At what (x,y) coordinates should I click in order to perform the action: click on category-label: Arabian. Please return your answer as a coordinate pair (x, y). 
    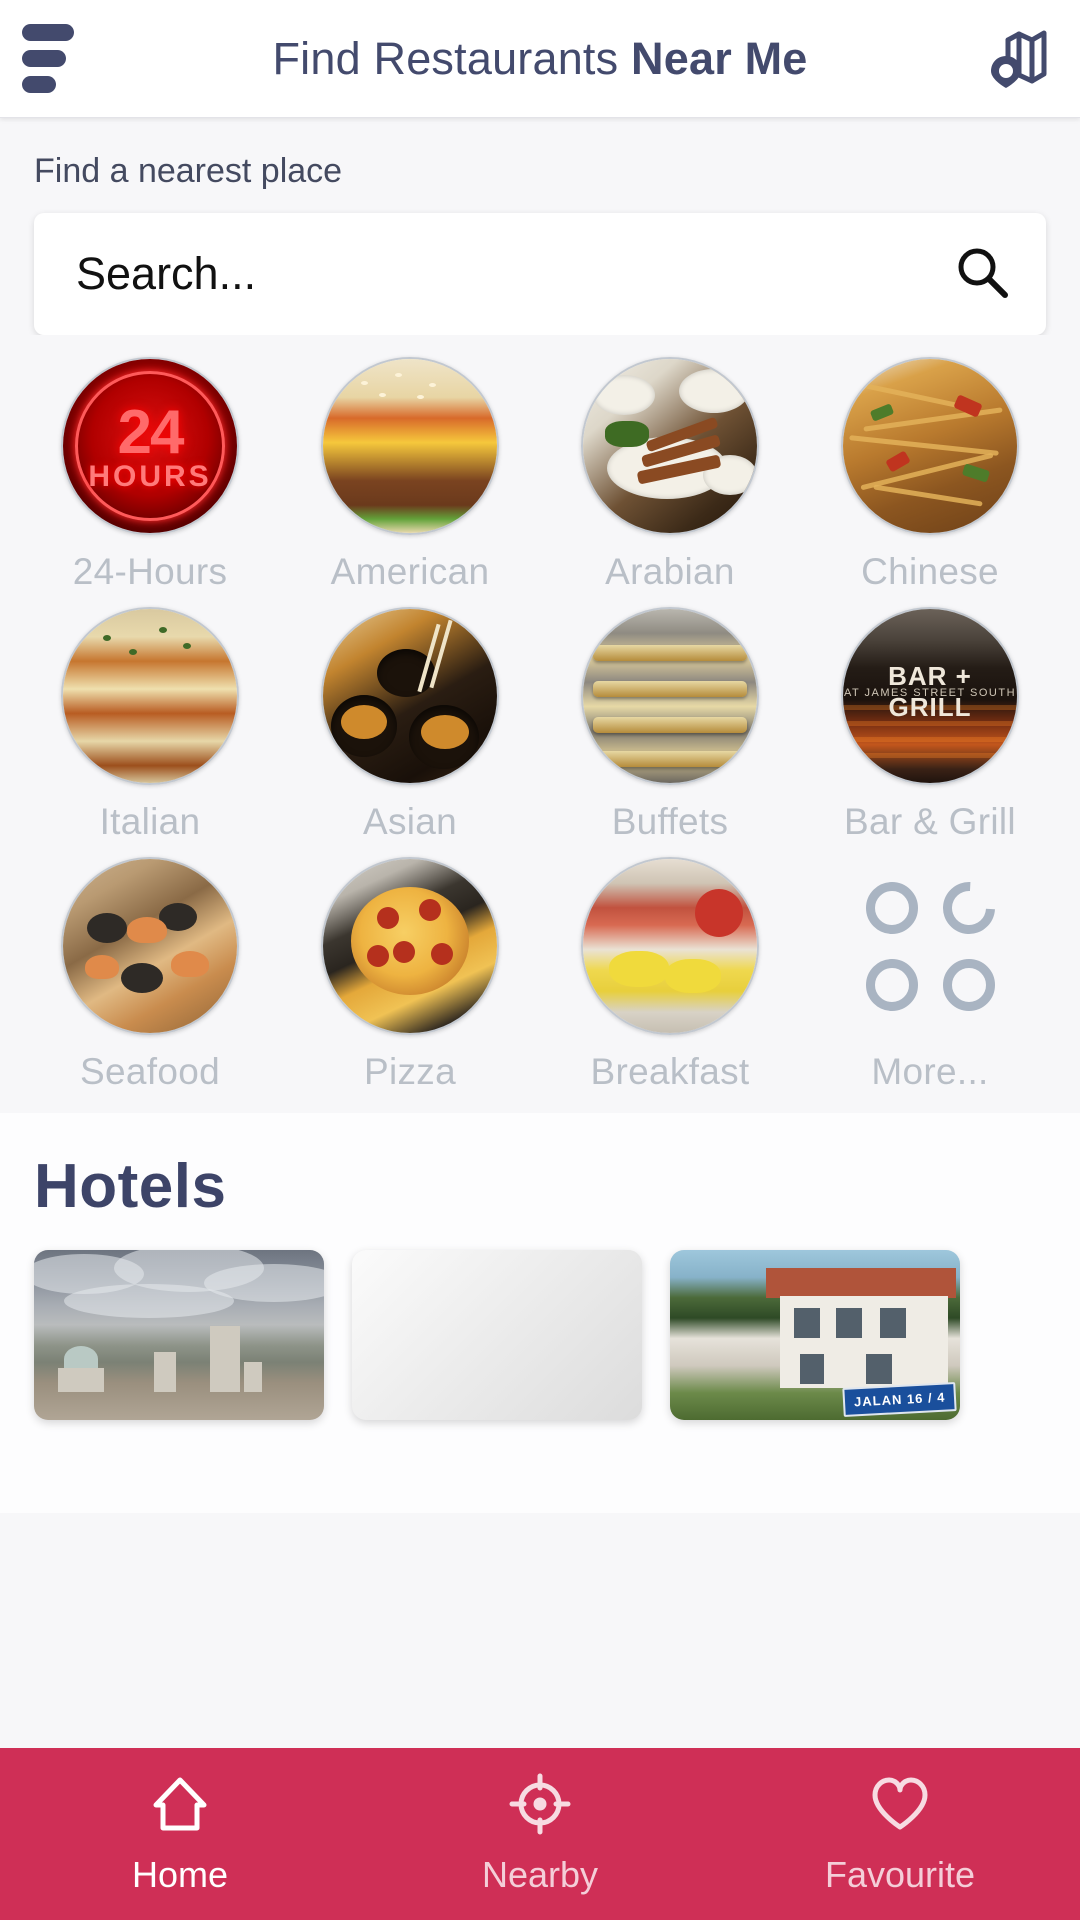
    Looking at the image, I should click on (670, 571).